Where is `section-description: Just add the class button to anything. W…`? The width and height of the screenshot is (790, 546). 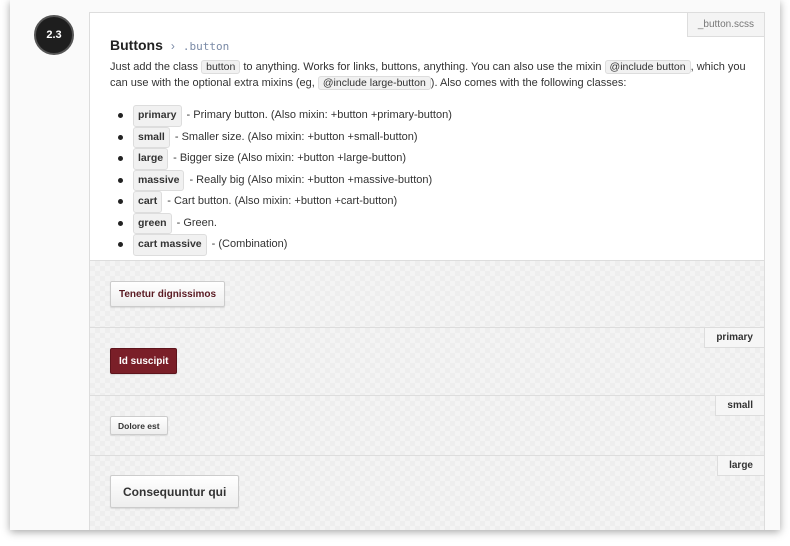 section-description: Just add the class button to anything. W… is located at coordinates (430, 75).